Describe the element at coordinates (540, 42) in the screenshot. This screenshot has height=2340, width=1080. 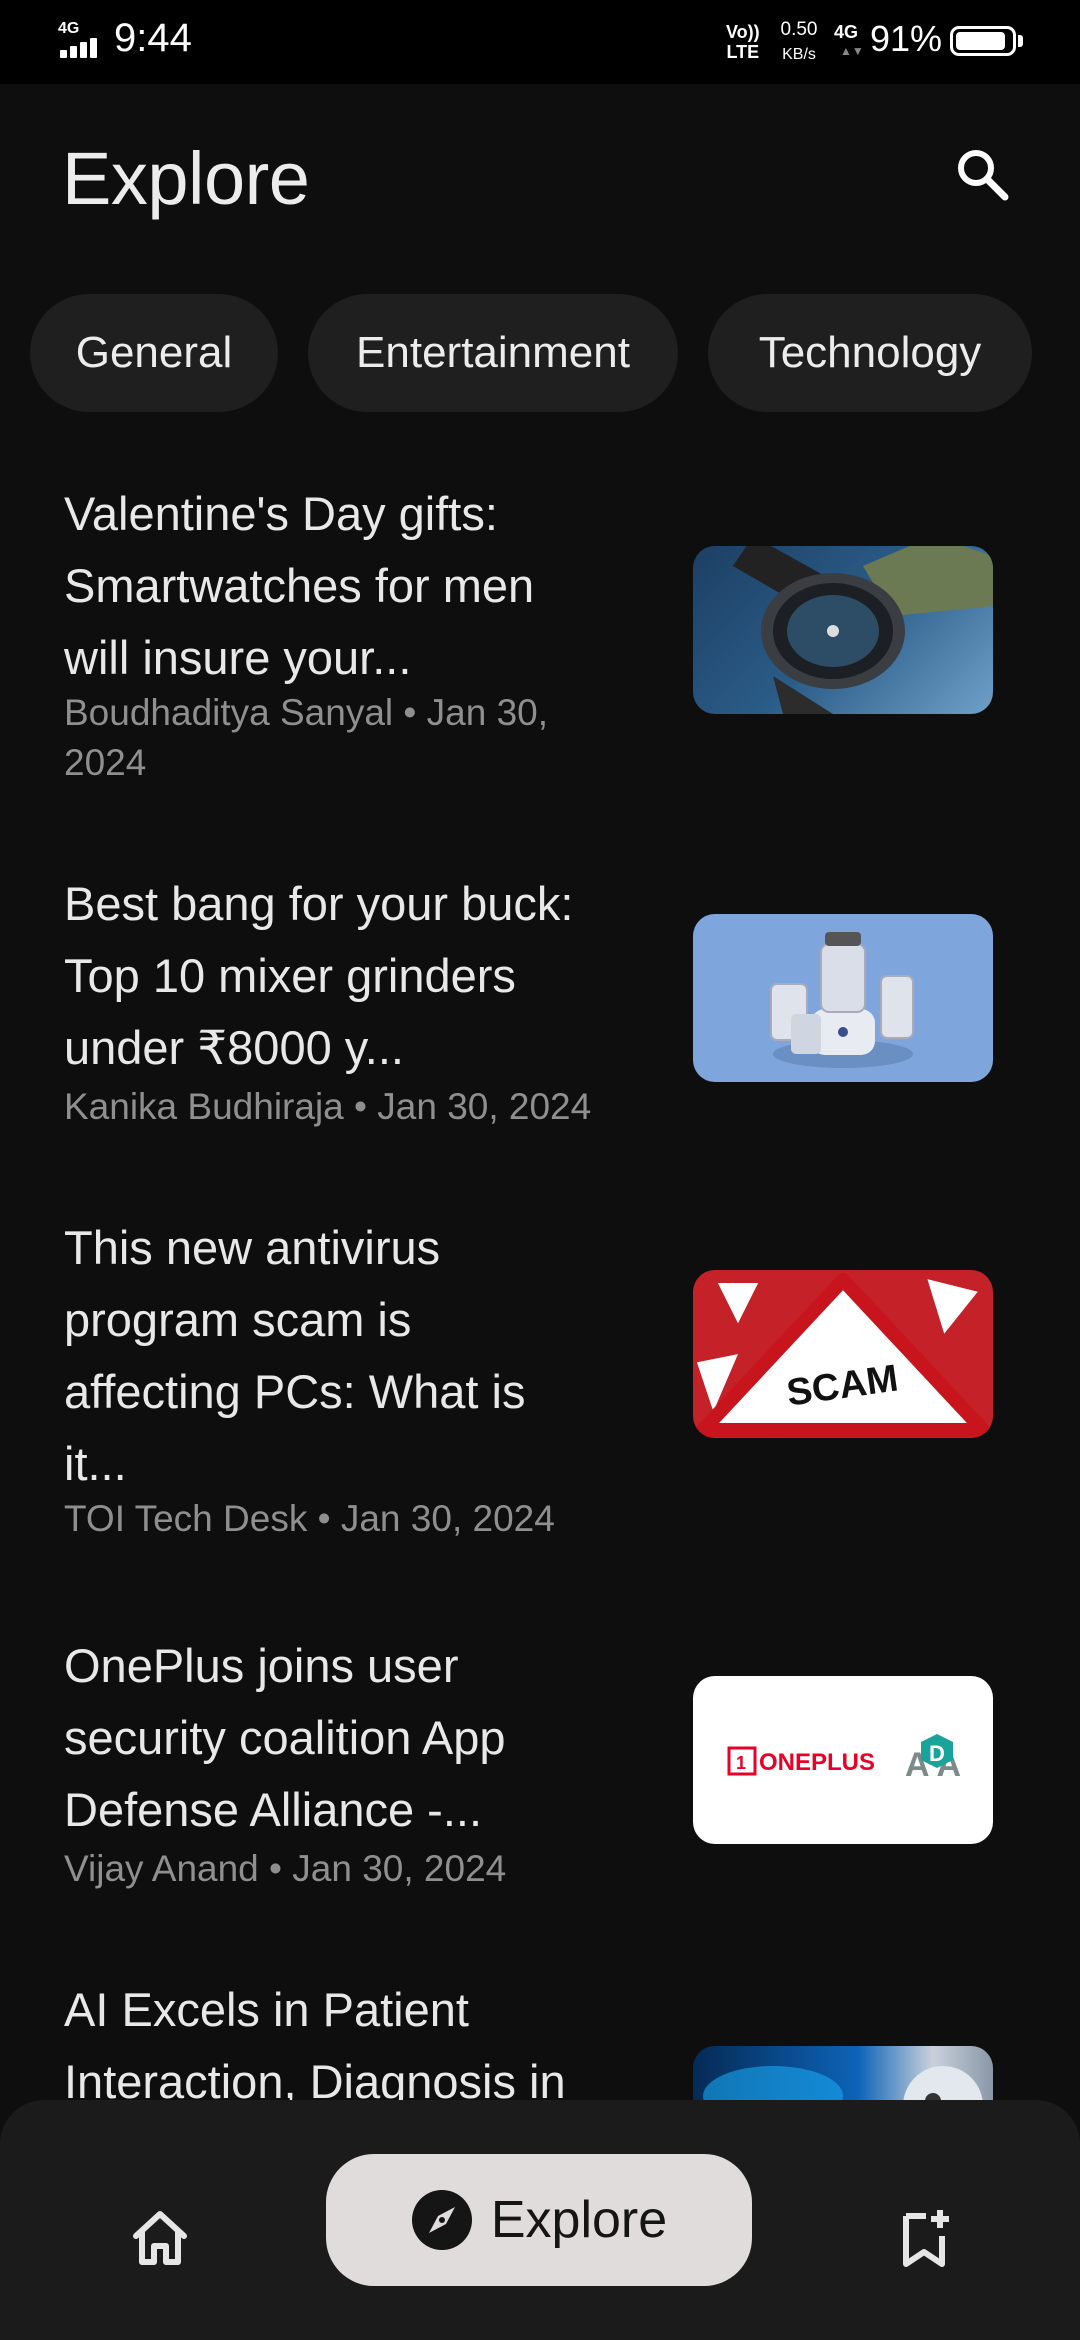
I see `status-bar: 4G 9:44 Vo)) LTE 0.50 KB/s 4G ▲▼ 91%` at that location.